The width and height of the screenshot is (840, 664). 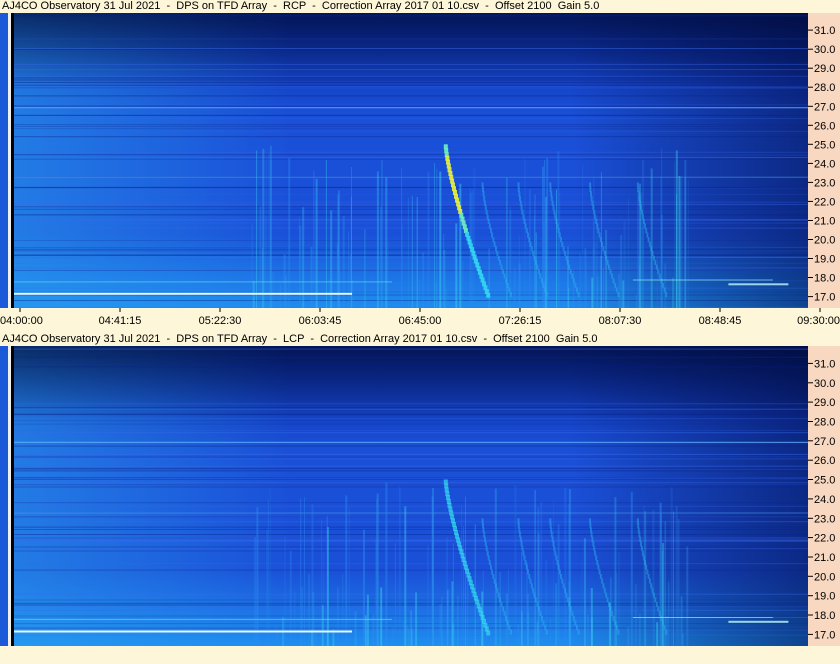 I want to click on left-edge-black, so click(x=12, y=496).